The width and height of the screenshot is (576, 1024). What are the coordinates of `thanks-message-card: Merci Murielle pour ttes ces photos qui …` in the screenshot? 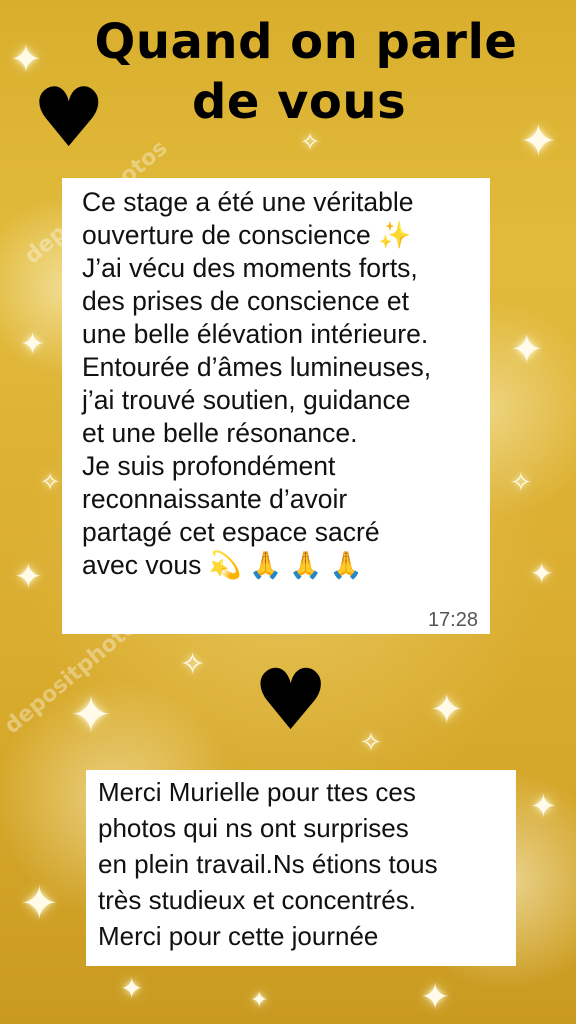 It's located at (301, 868).